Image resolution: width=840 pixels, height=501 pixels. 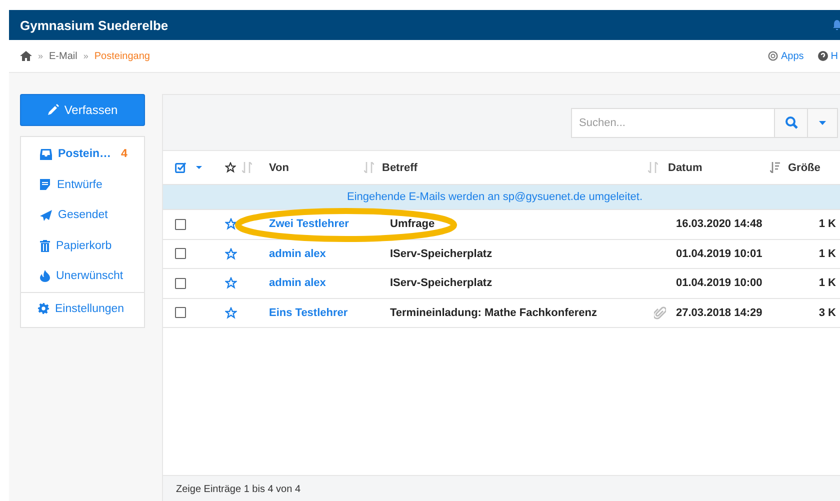 I want to click on folder-item: Postein… 4, so click(x=82, y=154).